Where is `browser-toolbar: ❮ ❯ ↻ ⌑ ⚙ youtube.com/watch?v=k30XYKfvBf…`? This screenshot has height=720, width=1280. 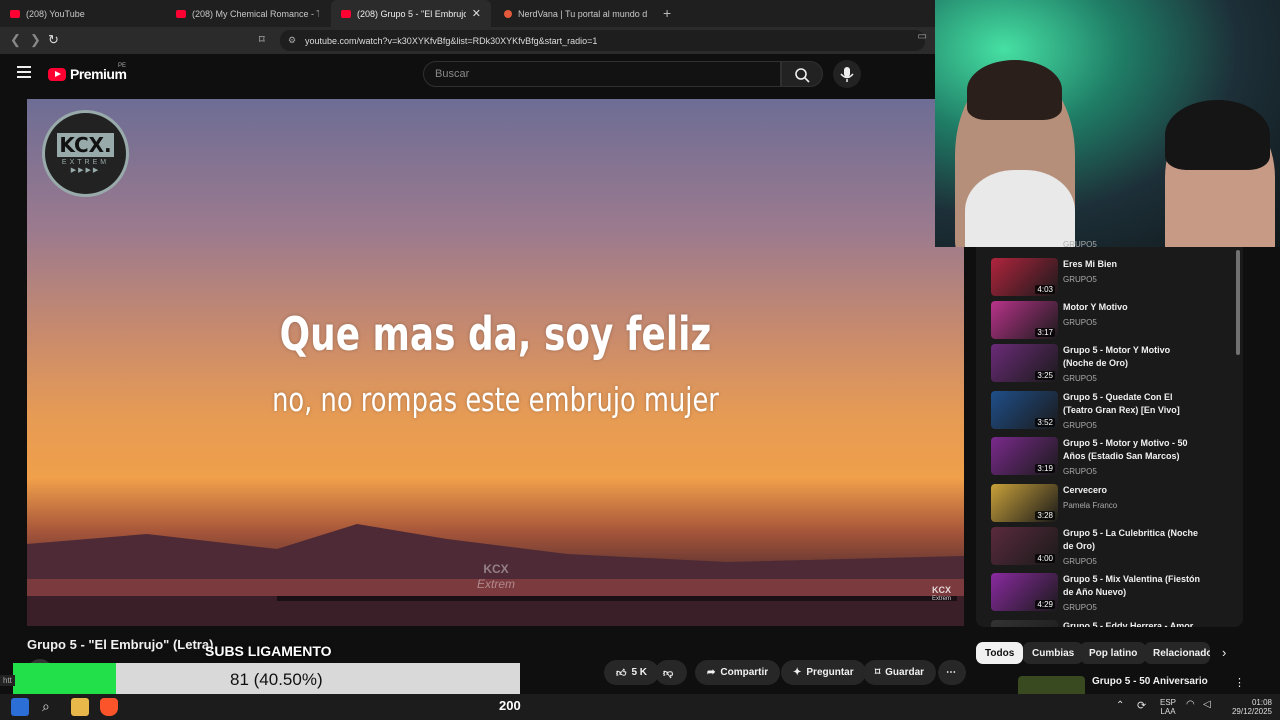
browser-toolbar: ❮ ❯ ↻ ⌑ ⚙ youtube.com/watch?v=k30XYKfvBf… is located at coordinates (467, 40).